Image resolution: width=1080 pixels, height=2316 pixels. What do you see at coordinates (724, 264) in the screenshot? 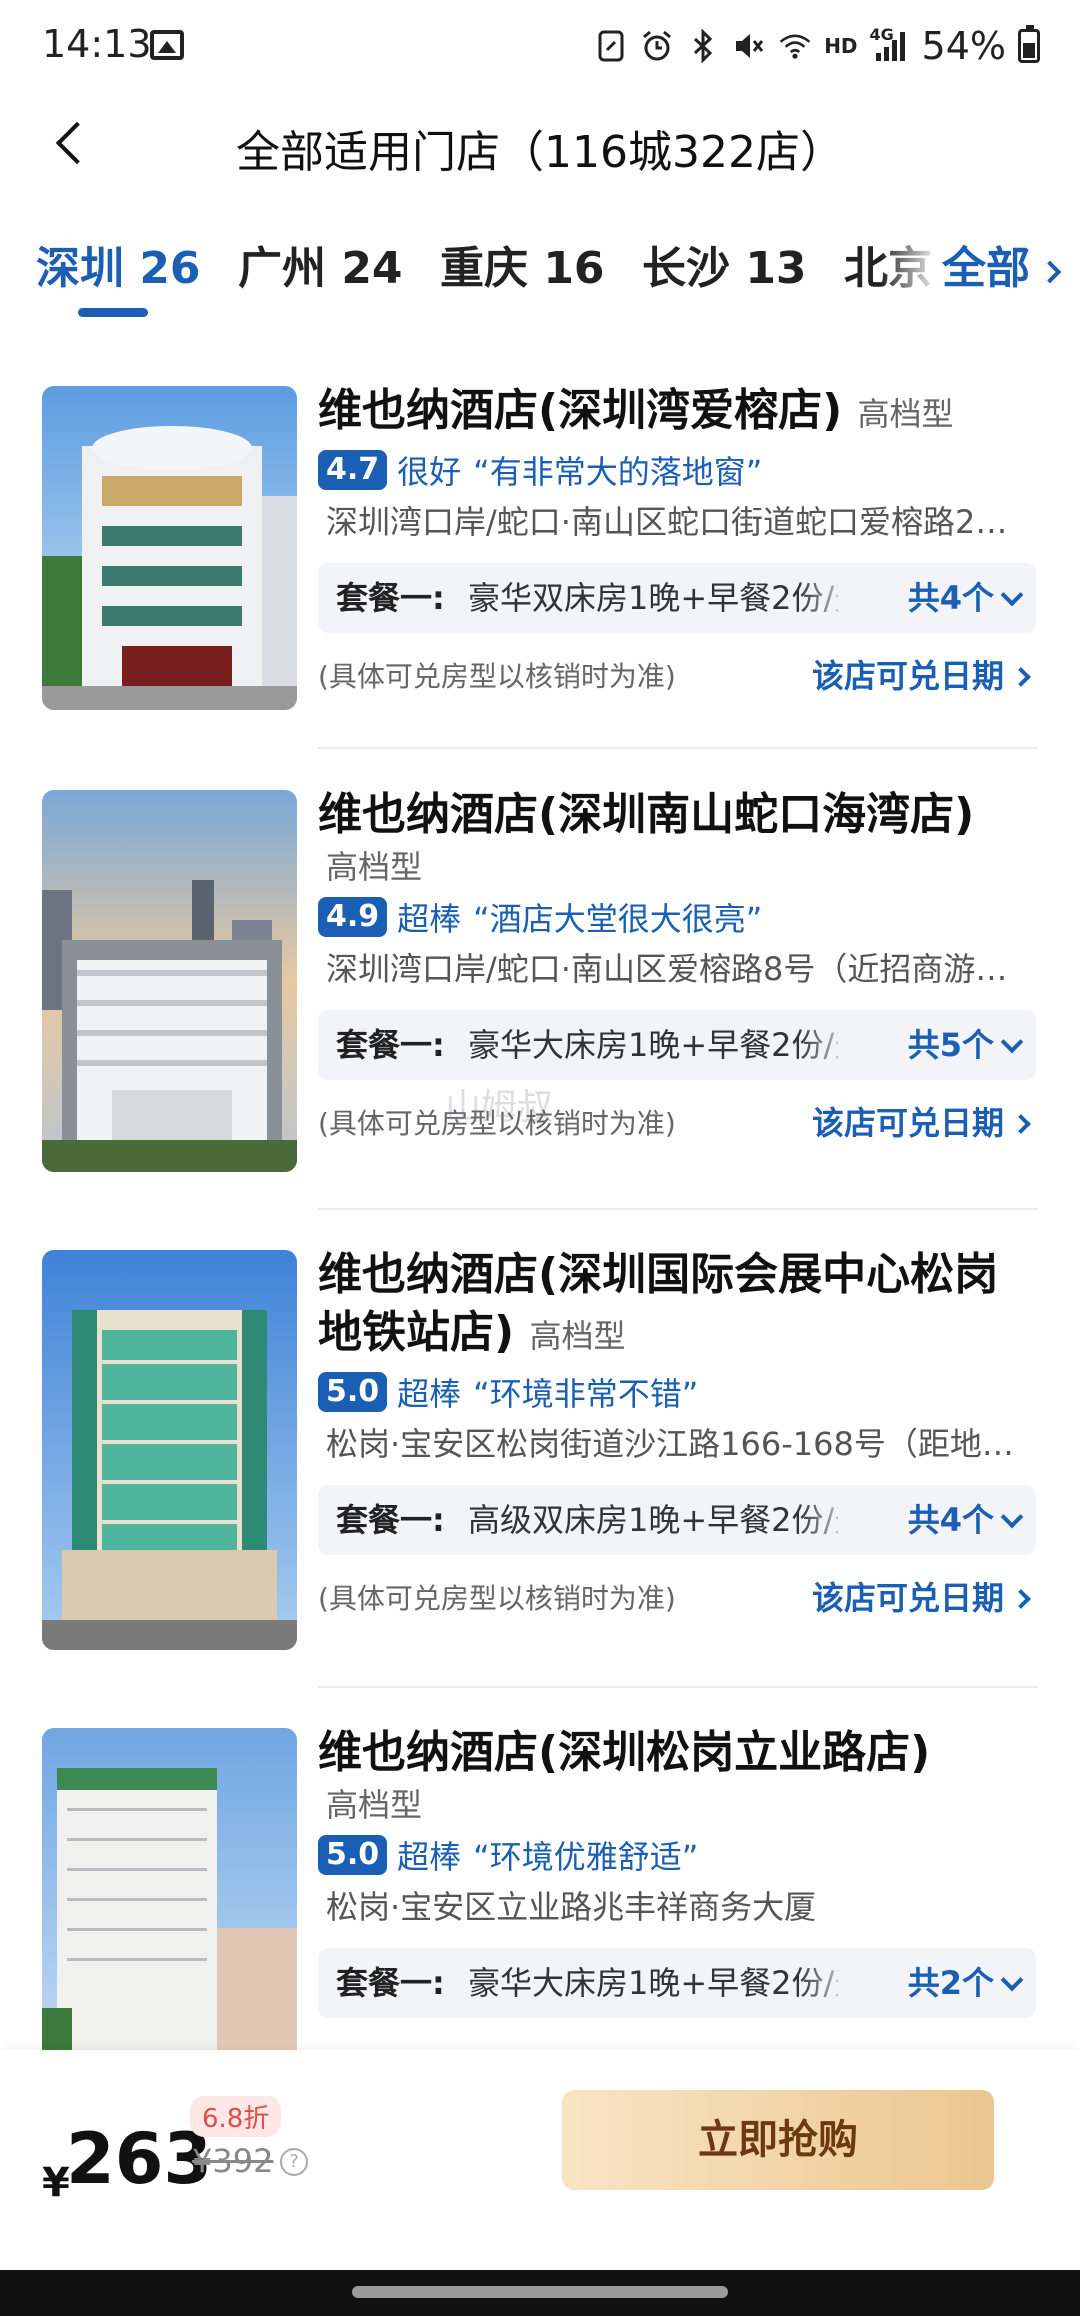
I see `tab-changsha: 长沙 13` at bounding box center [724, 264].